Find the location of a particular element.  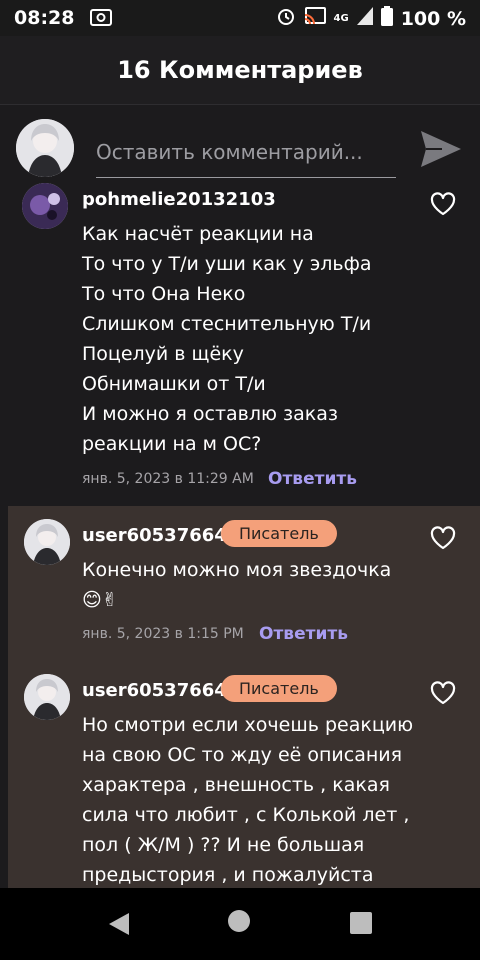

signal-icon is located at coordinates (364, 18).